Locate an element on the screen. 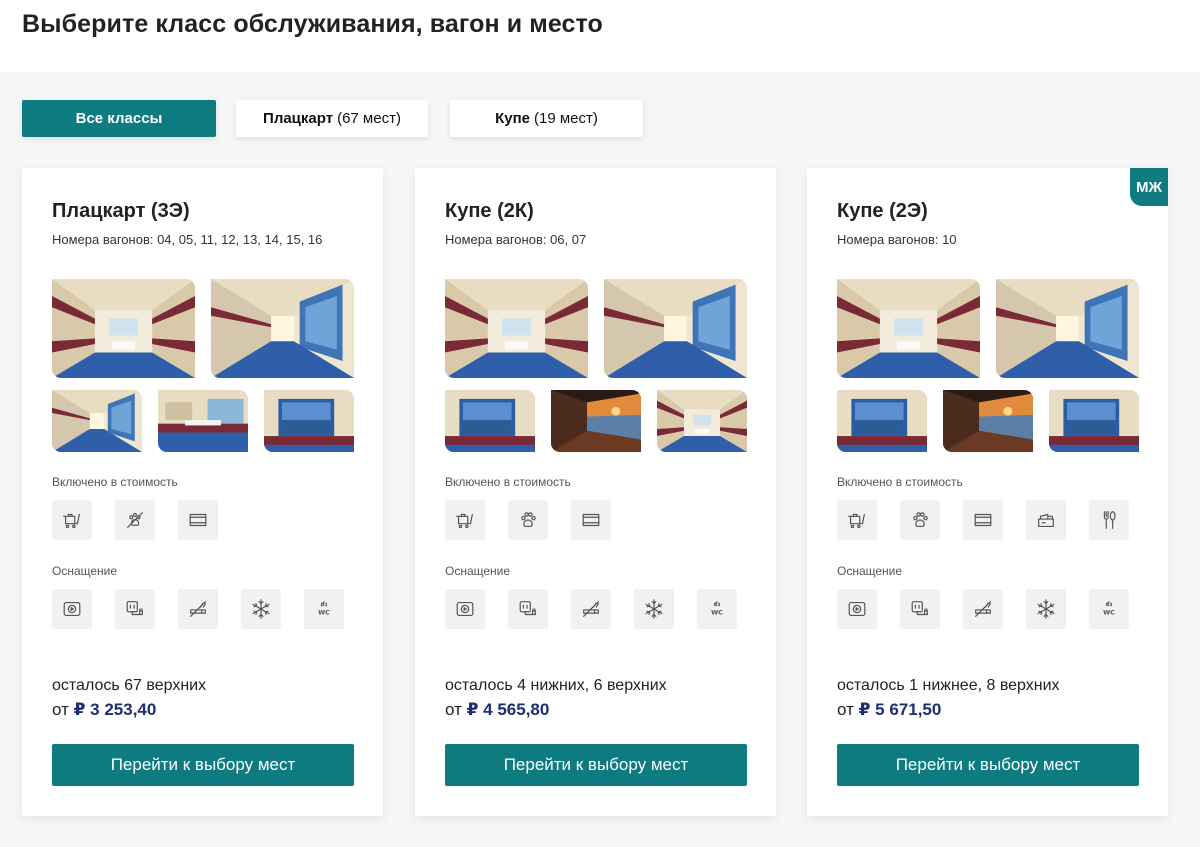  filter-platskart: Плацкарт (67 мест) is located at coordinates (332, 118).